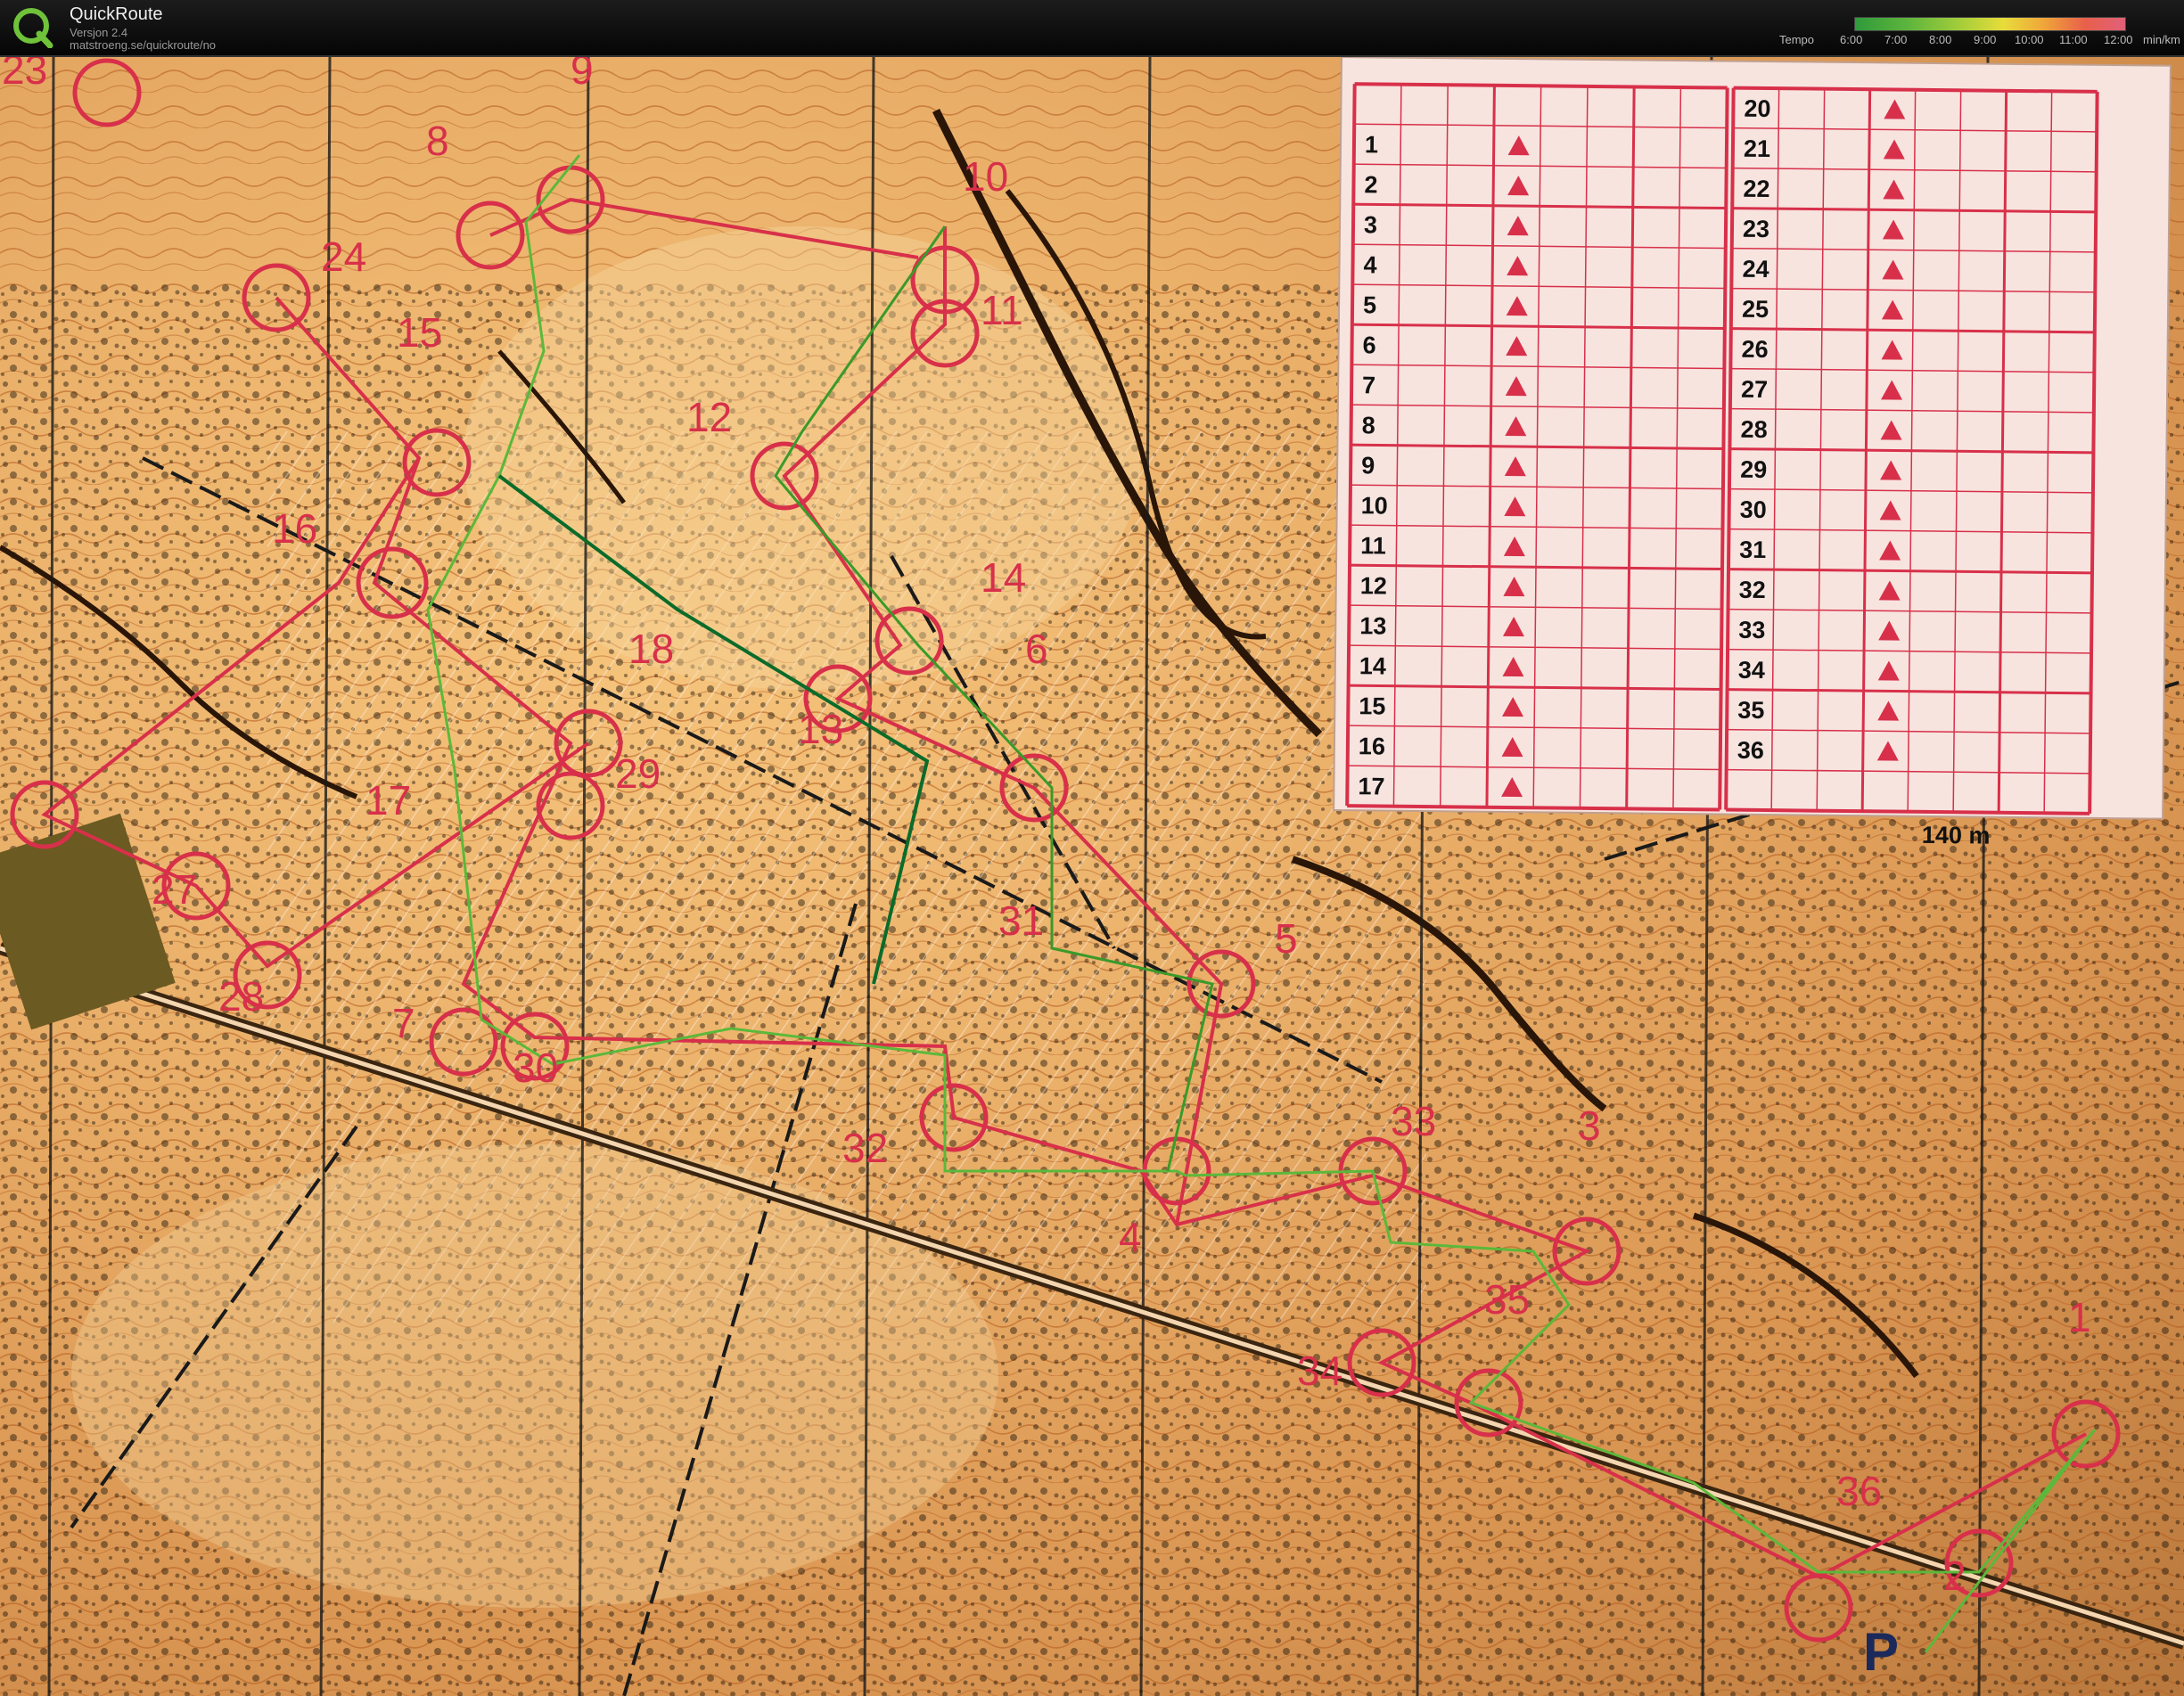  Describe the element at coordinates (1372, 746) in the screenshot. I see `description-row-number: 16` at that location.